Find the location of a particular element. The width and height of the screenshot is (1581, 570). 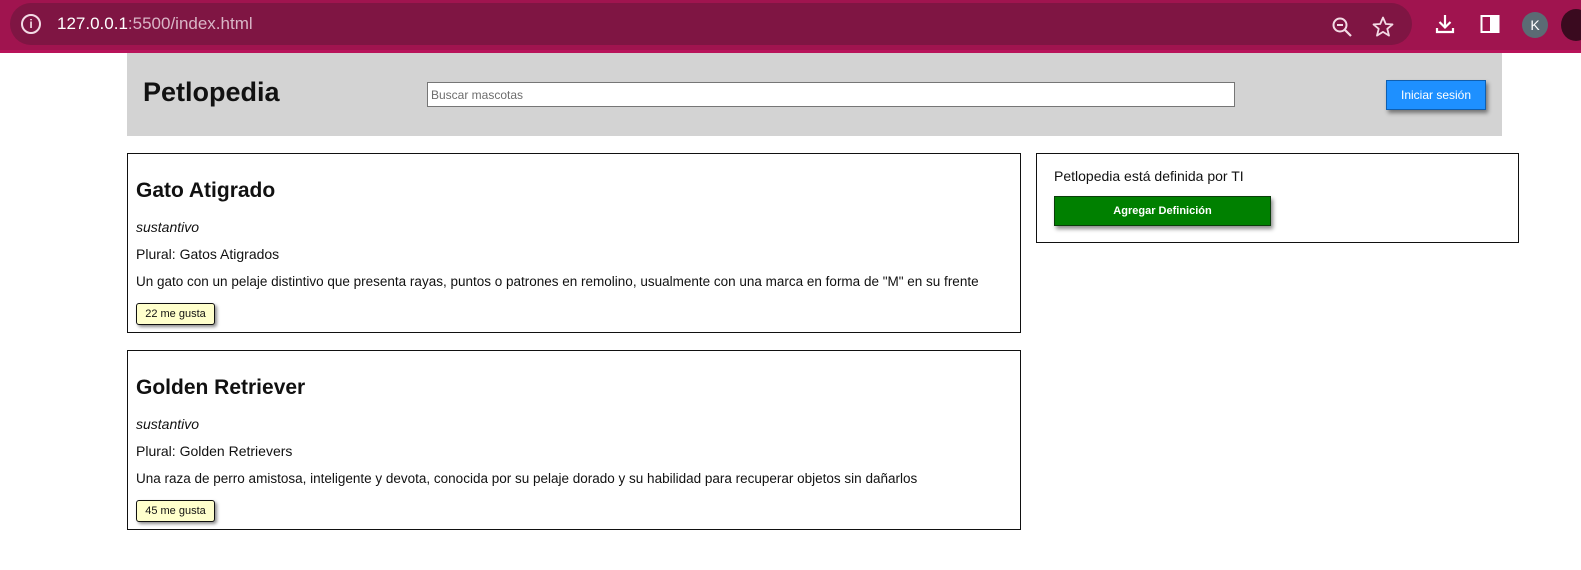

url-text: 127.0.0.1:5500/index.html is located at coordinates (155, 24).